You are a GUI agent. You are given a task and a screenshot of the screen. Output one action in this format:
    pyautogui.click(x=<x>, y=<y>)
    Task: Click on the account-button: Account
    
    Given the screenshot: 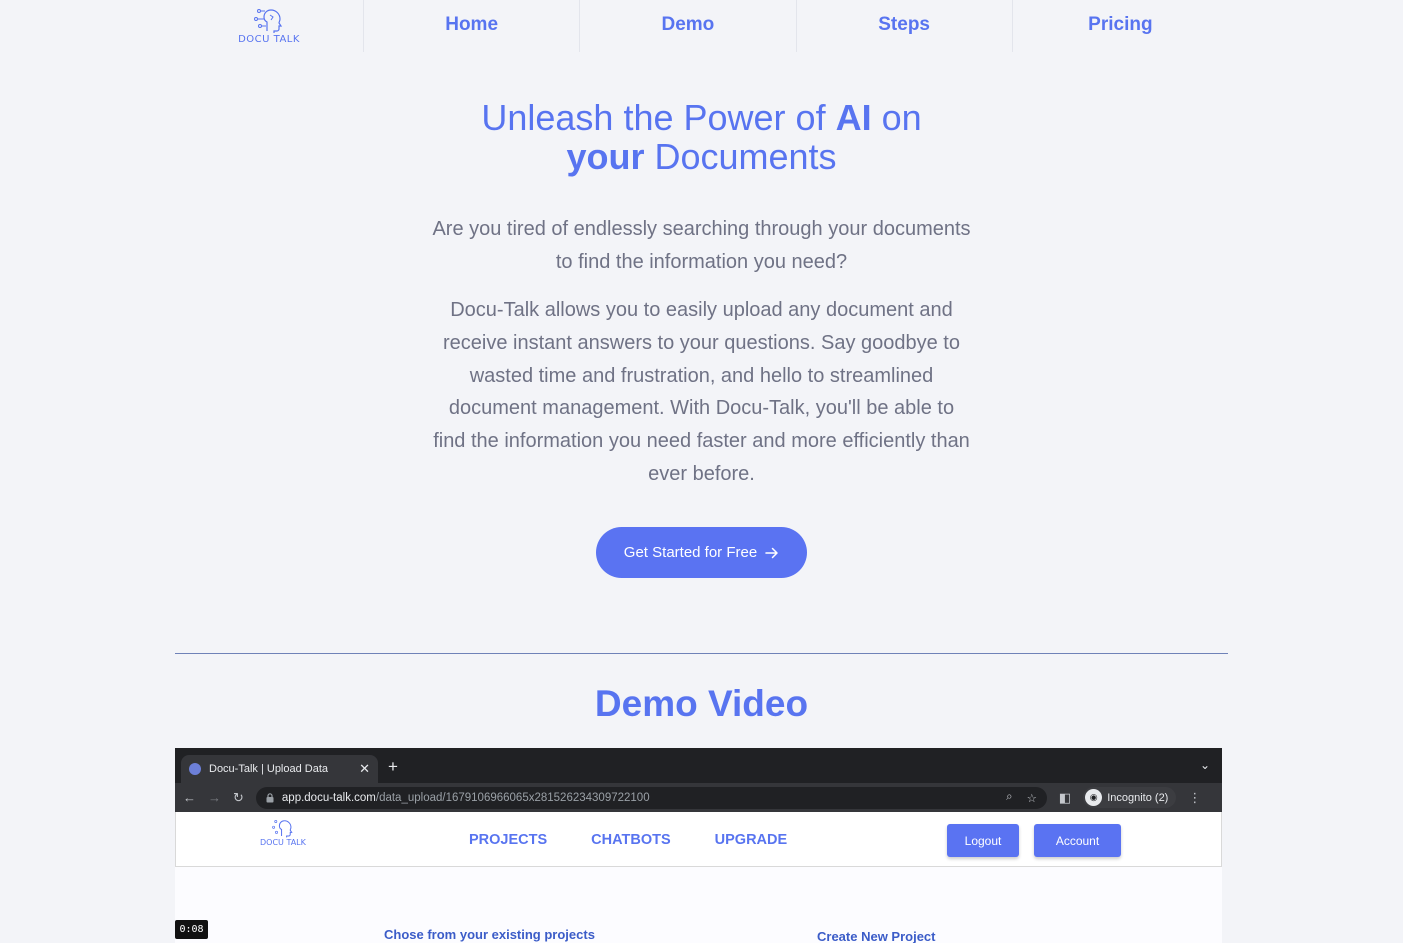 What is the action you would take?
    pyautogui.click(x=1077, y=840)
    